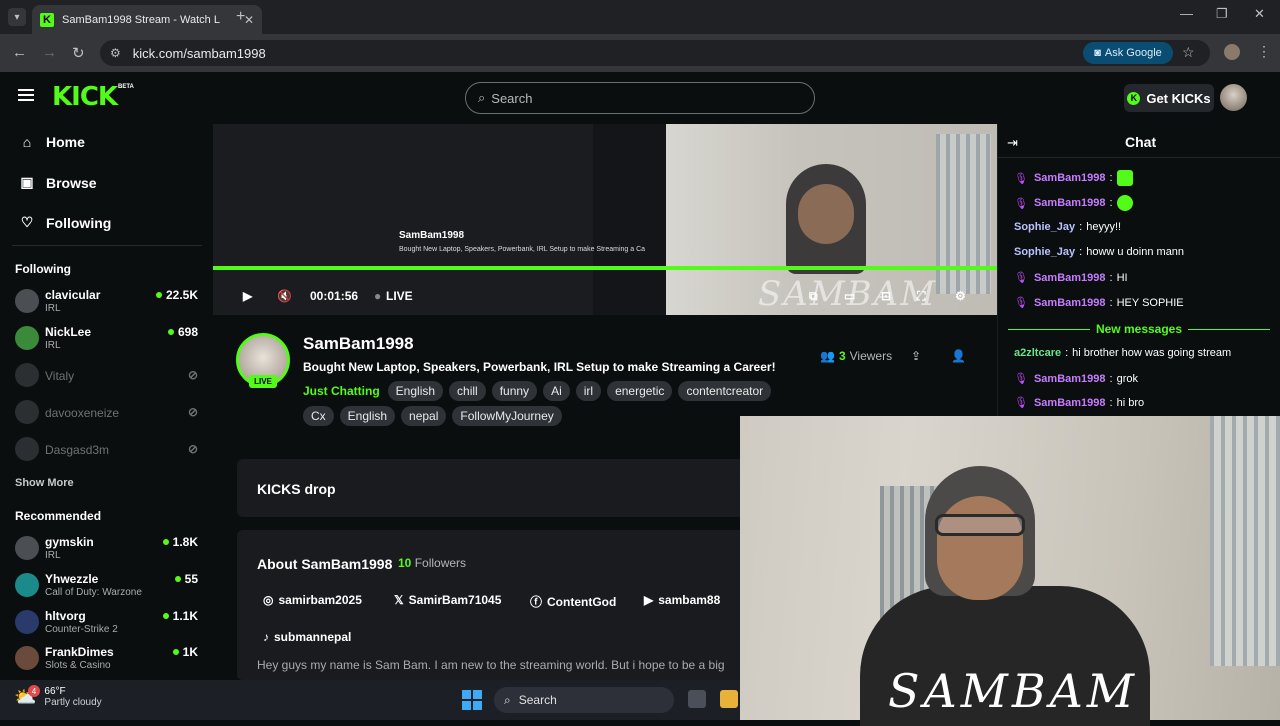 Image resolution: width=1280 pixels, height=726 pixels. I want to click on chat-username: a2zltcare, so click(1037, 353).